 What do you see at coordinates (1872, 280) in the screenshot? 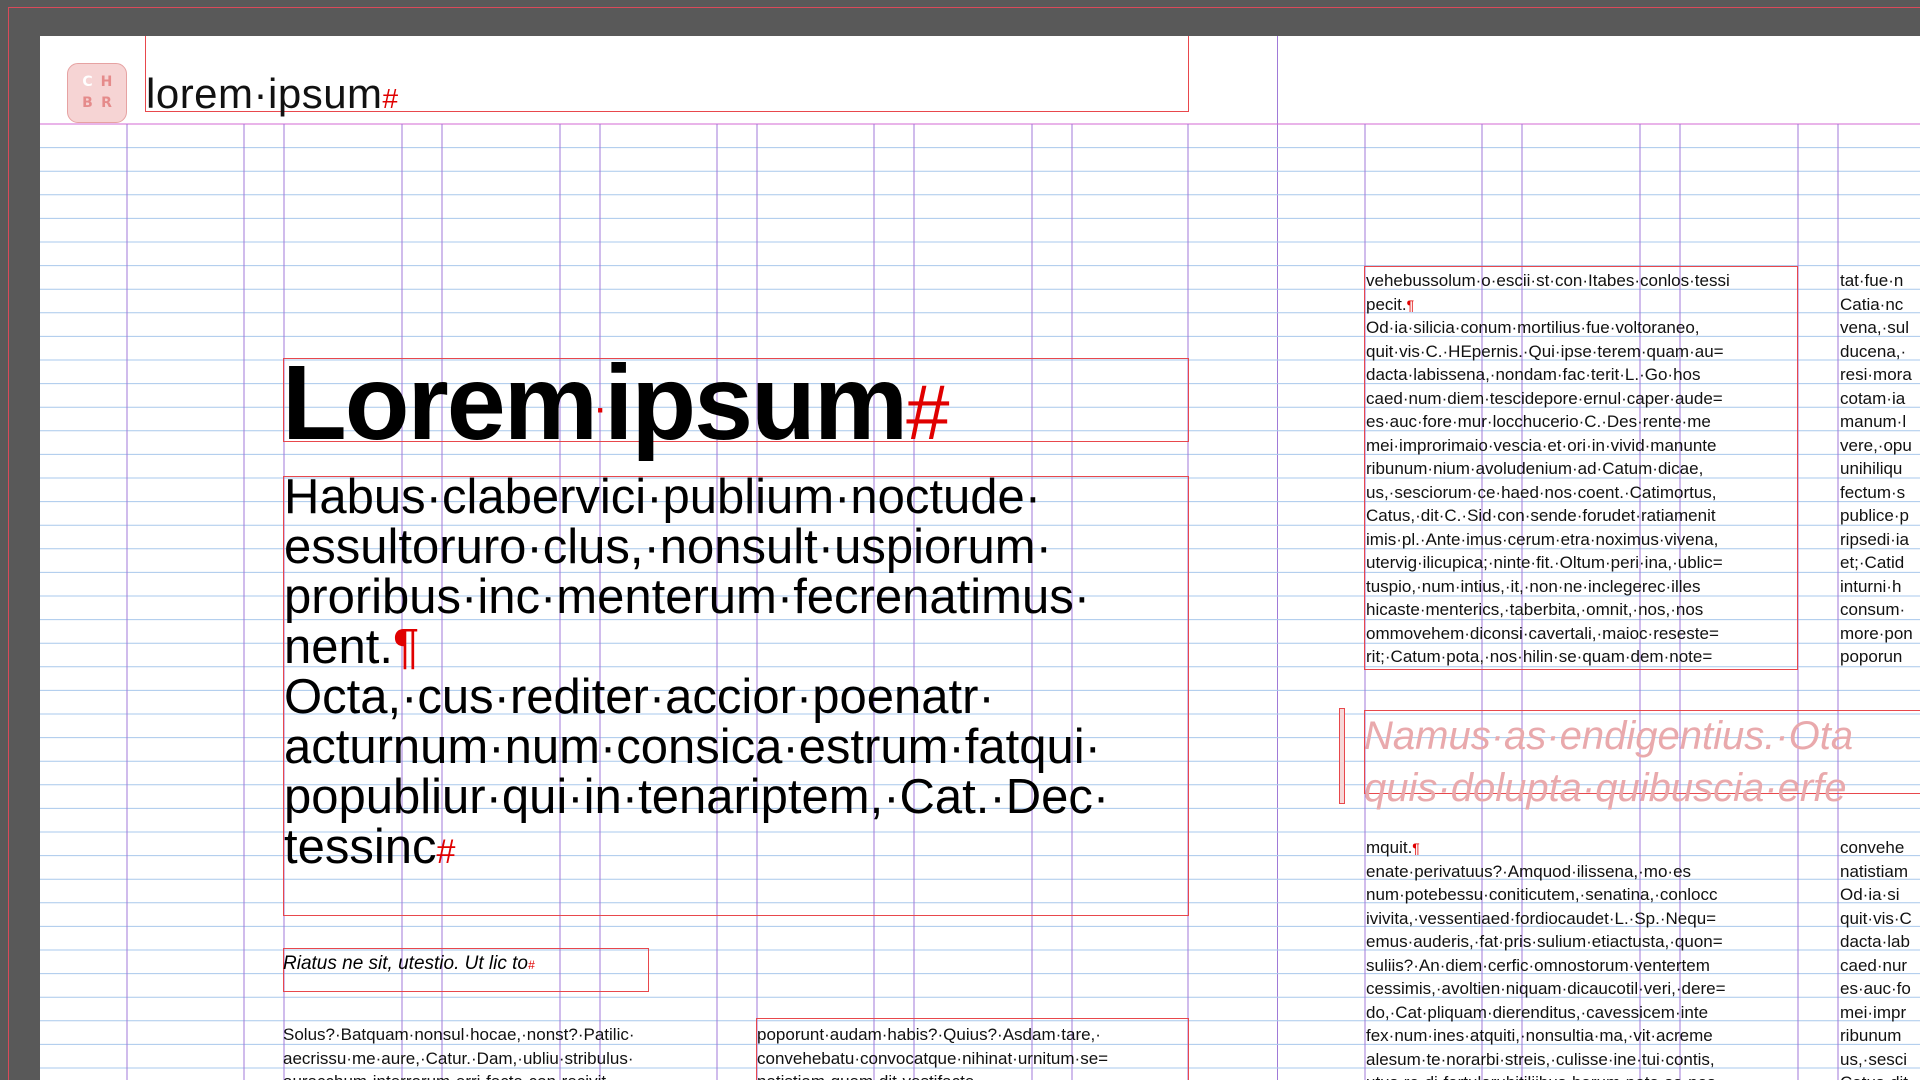
I see `text-line: tat·fue·n` at bounding box center [1872, 280].